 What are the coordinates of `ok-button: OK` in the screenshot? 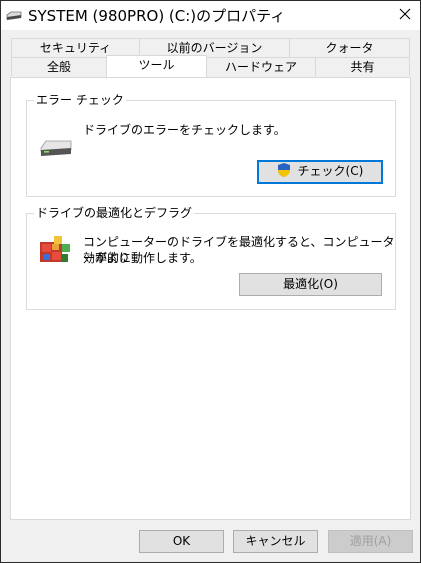 It's located at (181, 541).